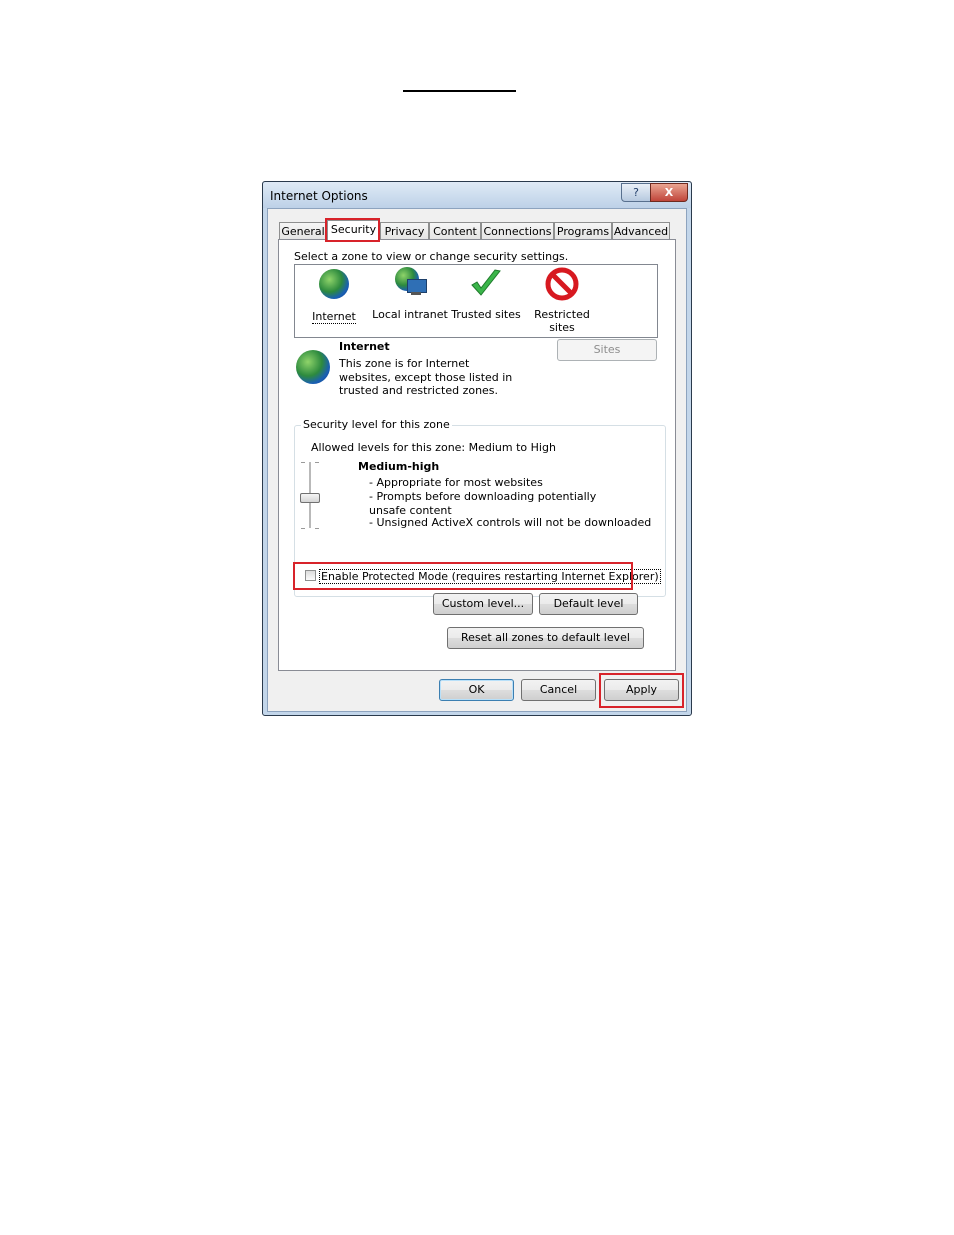 This screenshot has width=954, height=1235. Describe the element at coordinates (404, 231) in the screenshot. I see `tab-privacy: Privacy` at that location.